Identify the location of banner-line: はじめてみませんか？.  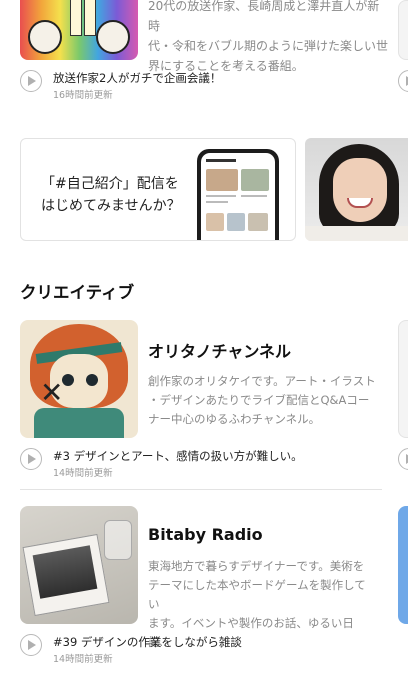
(111, 206).